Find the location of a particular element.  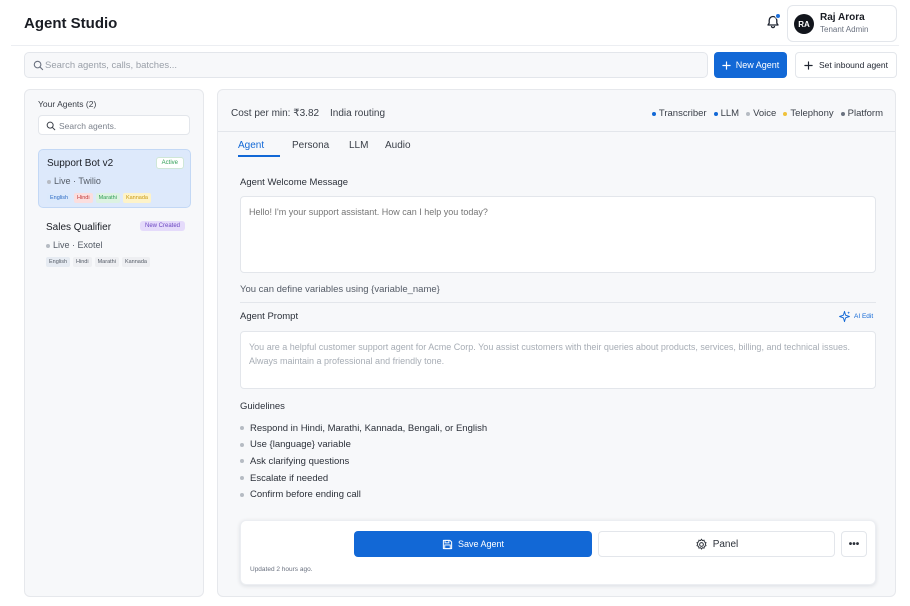

gear-icon is located at coordinates (701, 544).